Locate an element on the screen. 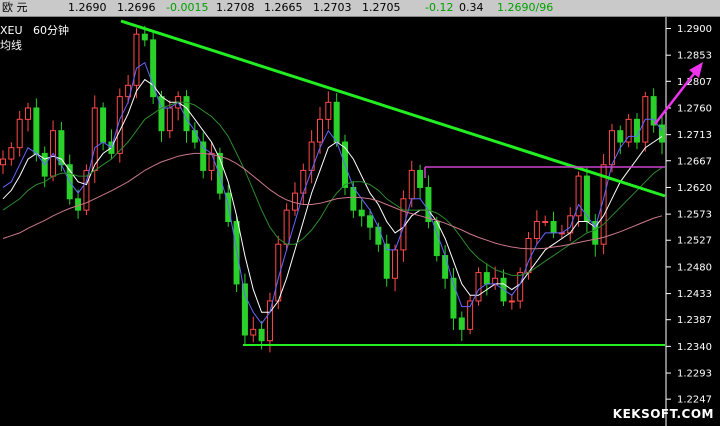 This screenshot has width=720, height=426. price-tick-label: 1.2900 is located at coordinates (694, 29).